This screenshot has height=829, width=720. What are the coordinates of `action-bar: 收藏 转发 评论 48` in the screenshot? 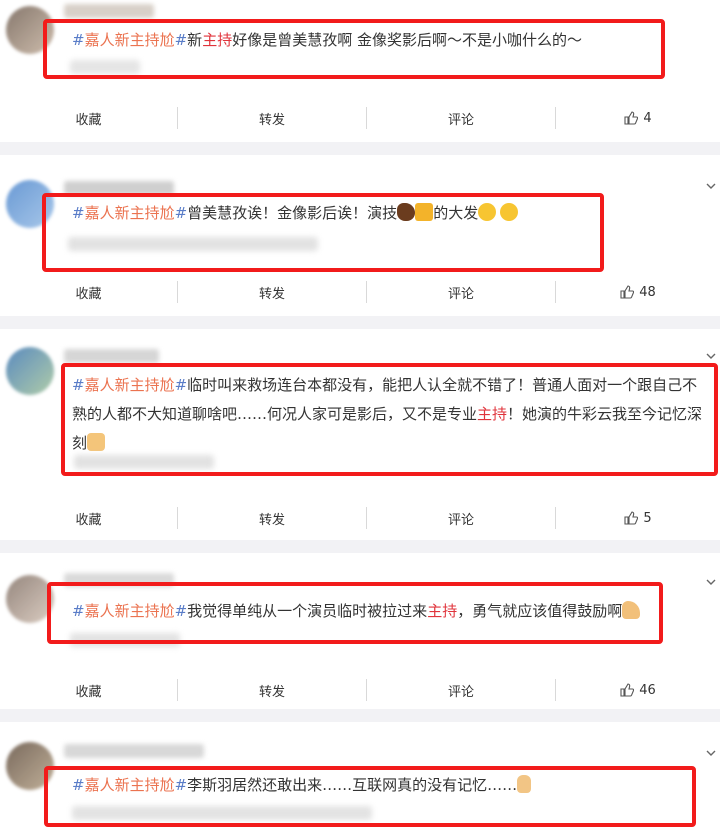 It's located at (360, 292).